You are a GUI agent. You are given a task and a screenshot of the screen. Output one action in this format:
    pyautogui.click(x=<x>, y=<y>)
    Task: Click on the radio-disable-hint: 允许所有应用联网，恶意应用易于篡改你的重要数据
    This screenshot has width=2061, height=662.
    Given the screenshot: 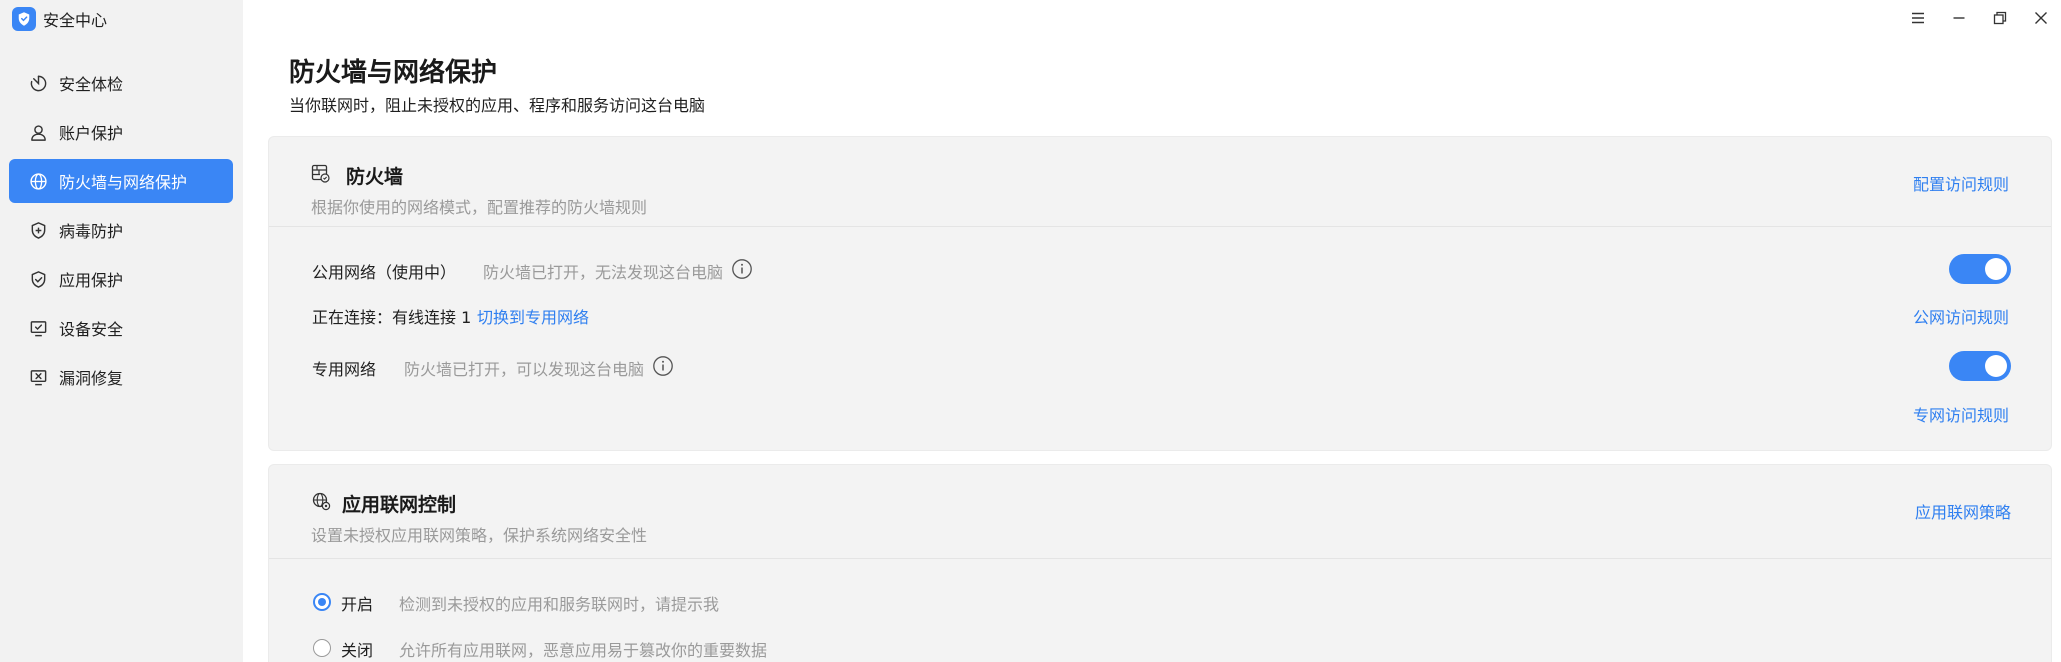 What is the action you would take?
    pyautogui.click(x=583, y=650)
    